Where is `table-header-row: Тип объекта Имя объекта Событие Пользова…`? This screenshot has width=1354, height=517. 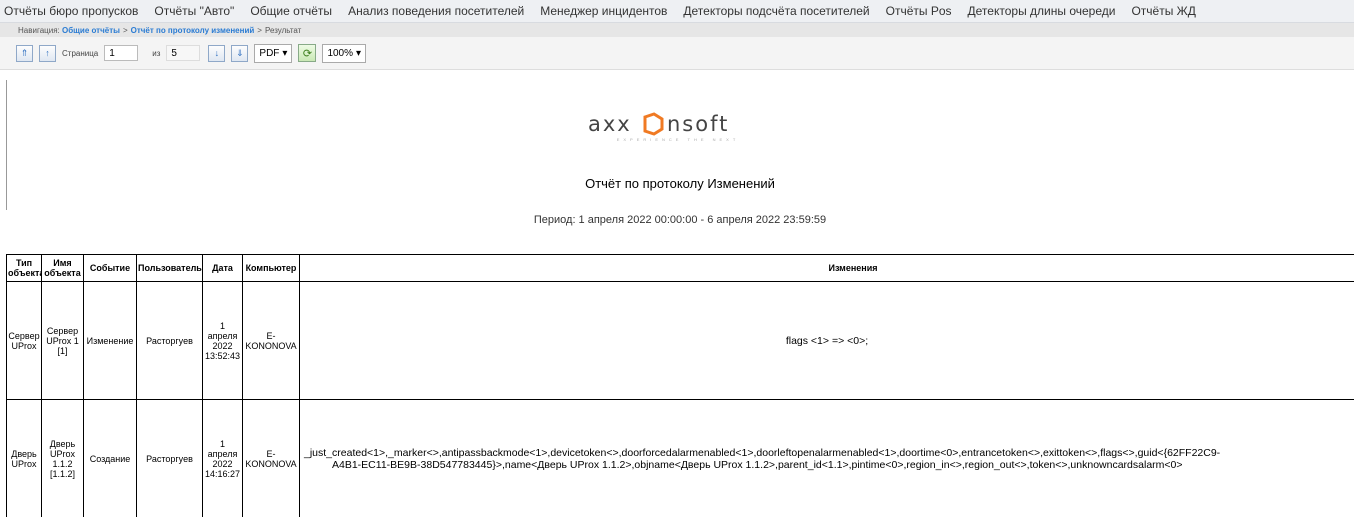 table-header-row: Тип объекта Имя объекта Событие Пользова… is located at coordinates (680, 268).